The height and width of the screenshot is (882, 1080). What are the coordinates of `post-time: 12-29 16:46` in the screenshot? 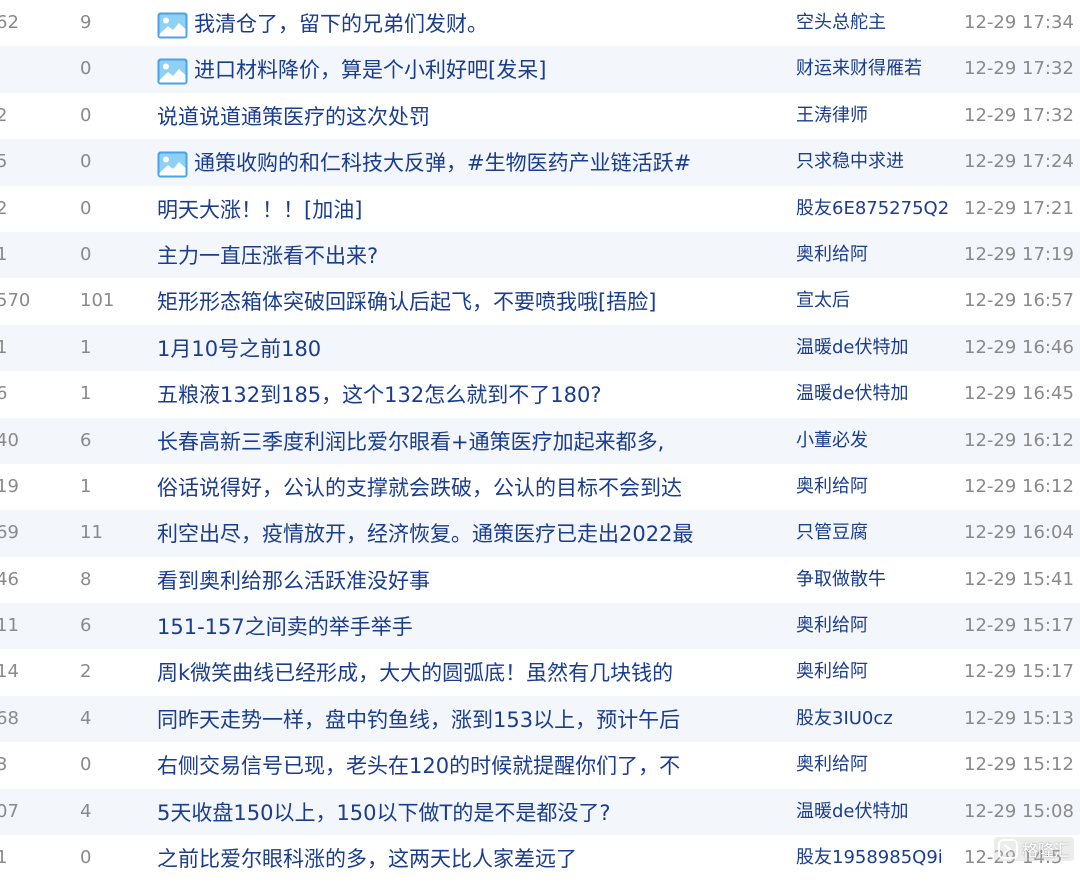 It's located at (1019, 347).